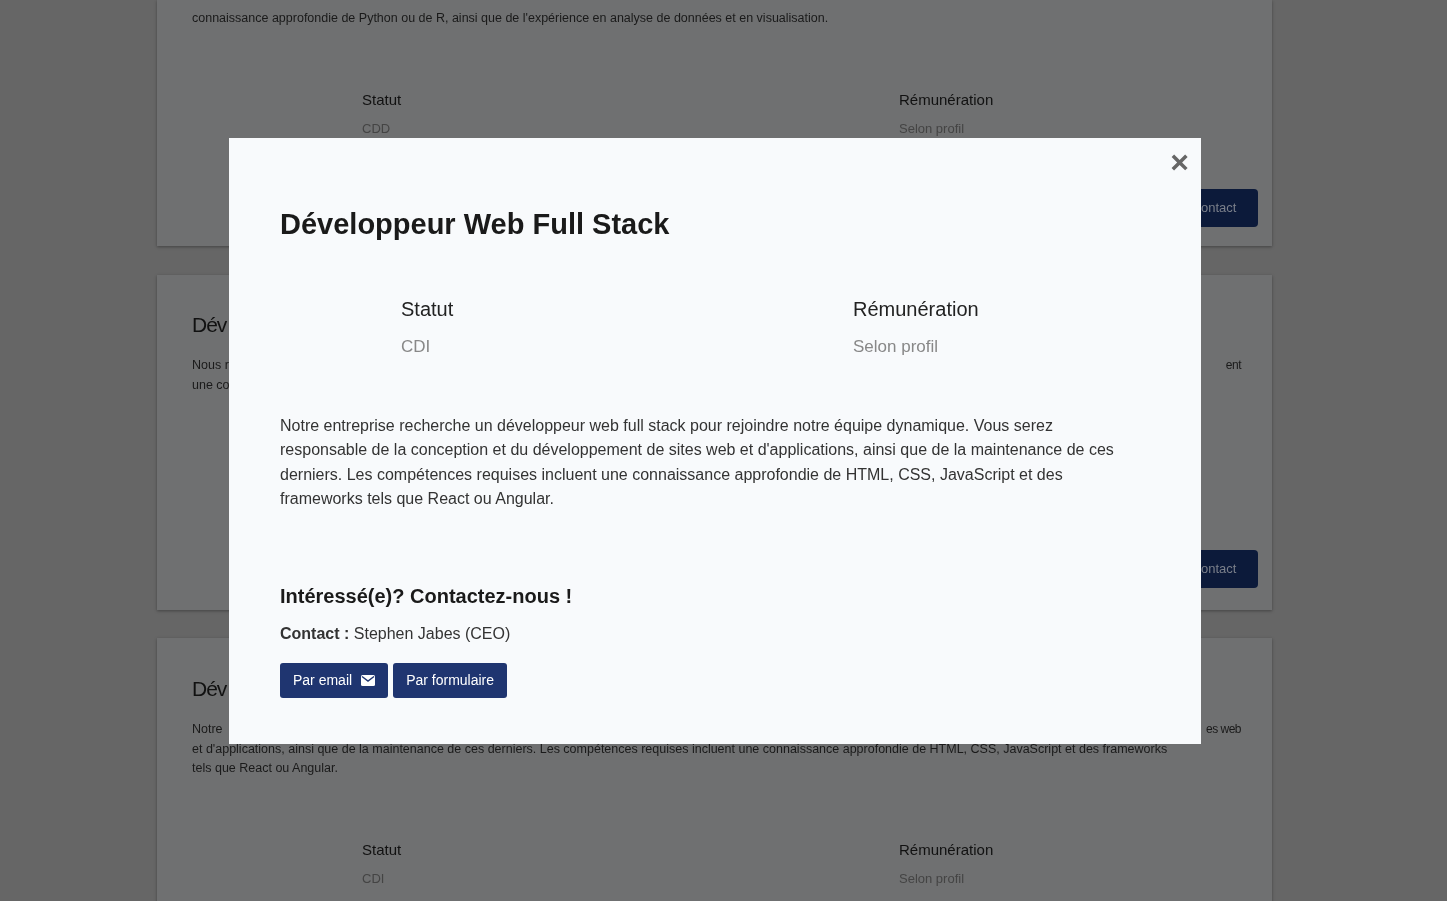  Describe the element at coordinates (510, 18) in the screenshot. I see `description-text: connaissance approfondie de Python ou de R, ainsi que de l'expérience en analyse de données et en visualisation.` at that location.